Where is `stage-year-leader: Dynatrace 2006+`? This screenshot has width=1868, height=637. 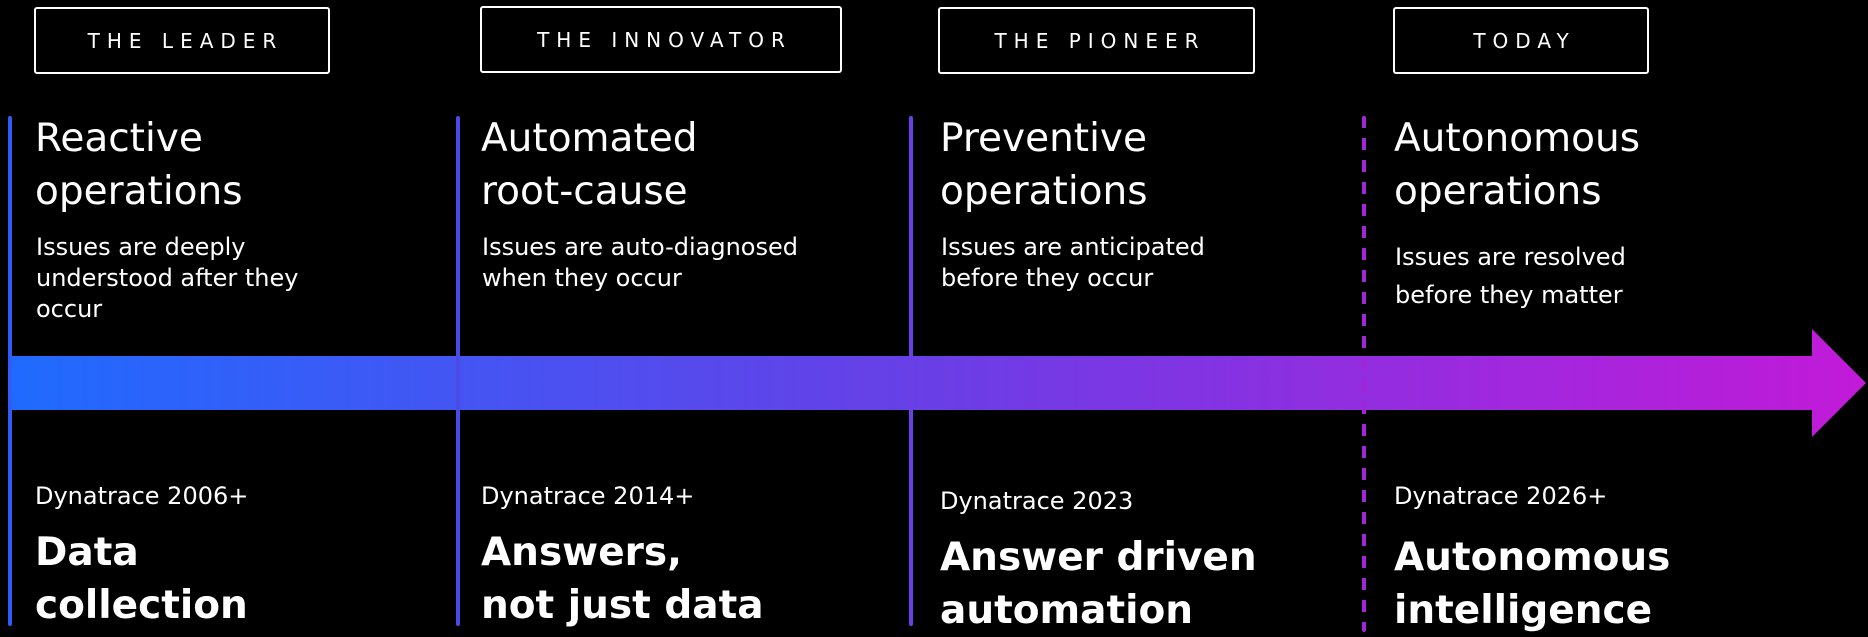 stage-year-leader: Dynatrace 2006+ is located at coordinates (142, 496).